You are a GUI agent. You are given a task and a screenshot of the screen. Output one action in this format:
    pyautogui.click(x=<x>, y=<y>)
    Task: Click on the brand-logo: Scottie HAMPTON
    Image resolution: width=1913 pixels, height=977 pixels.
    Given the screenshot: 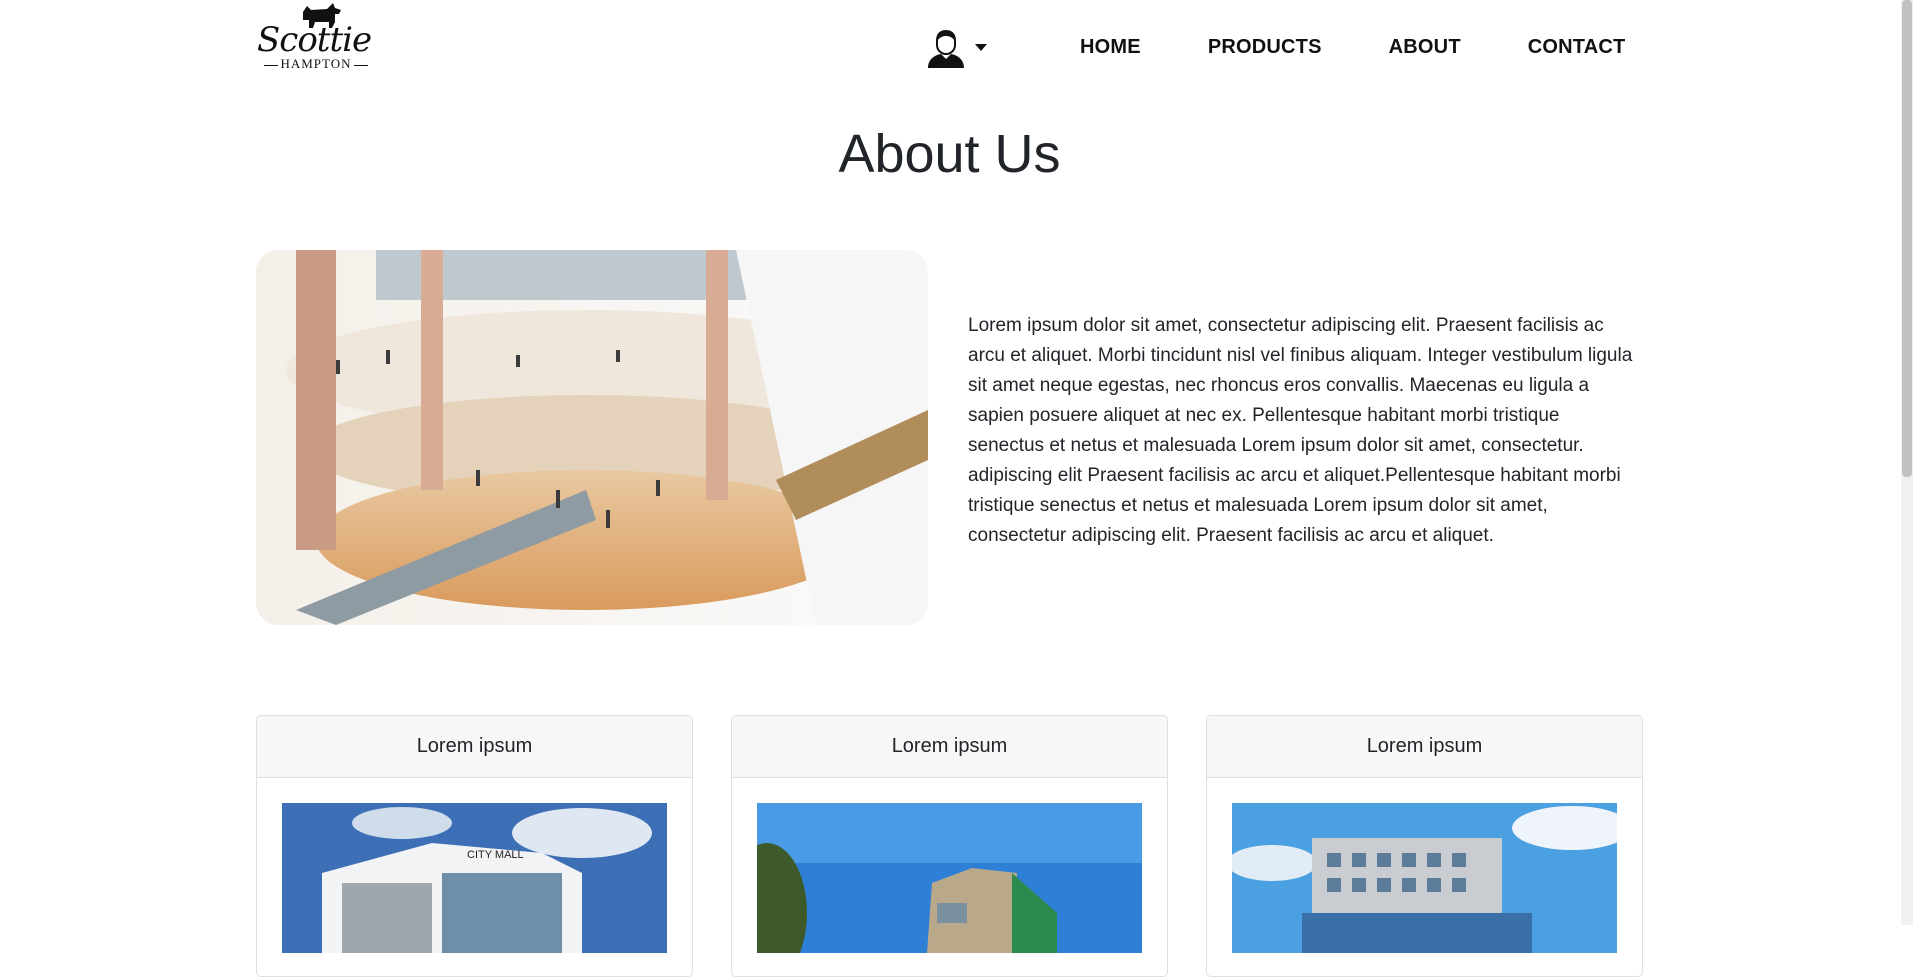 What is the action you would take?
    pyautogui.click(x=317, y=37)
    